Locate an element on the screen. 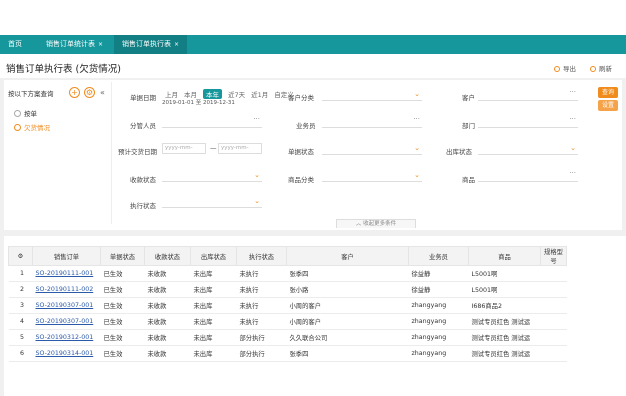 The width and height of the screenshot is (626, 396). column-header: 收款状态 is located at coordinates (167, 256).